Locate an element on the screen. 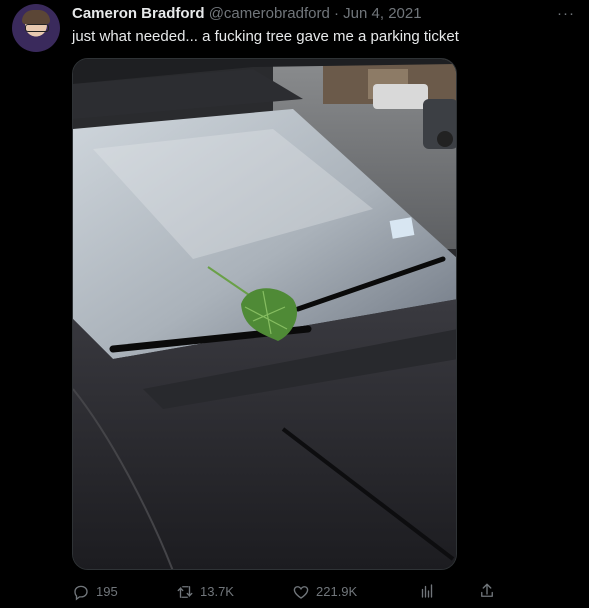 The width and height of the screenshot is (589, 608). share-icon is located at coordinates (487, 590).